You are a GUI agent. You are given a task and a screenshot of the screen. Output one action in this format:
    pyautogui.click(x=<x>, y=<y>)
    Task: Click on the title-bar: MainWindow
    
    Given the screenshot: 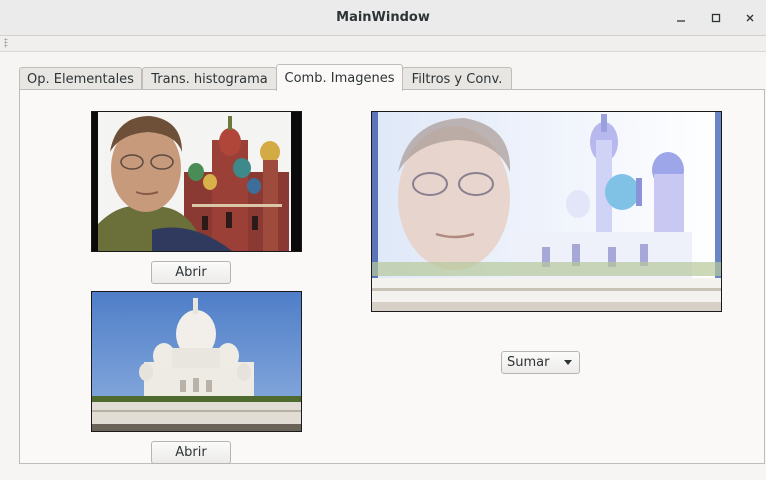 What is the action you would take?
    pyautogui.click(x=383, y=18)
    